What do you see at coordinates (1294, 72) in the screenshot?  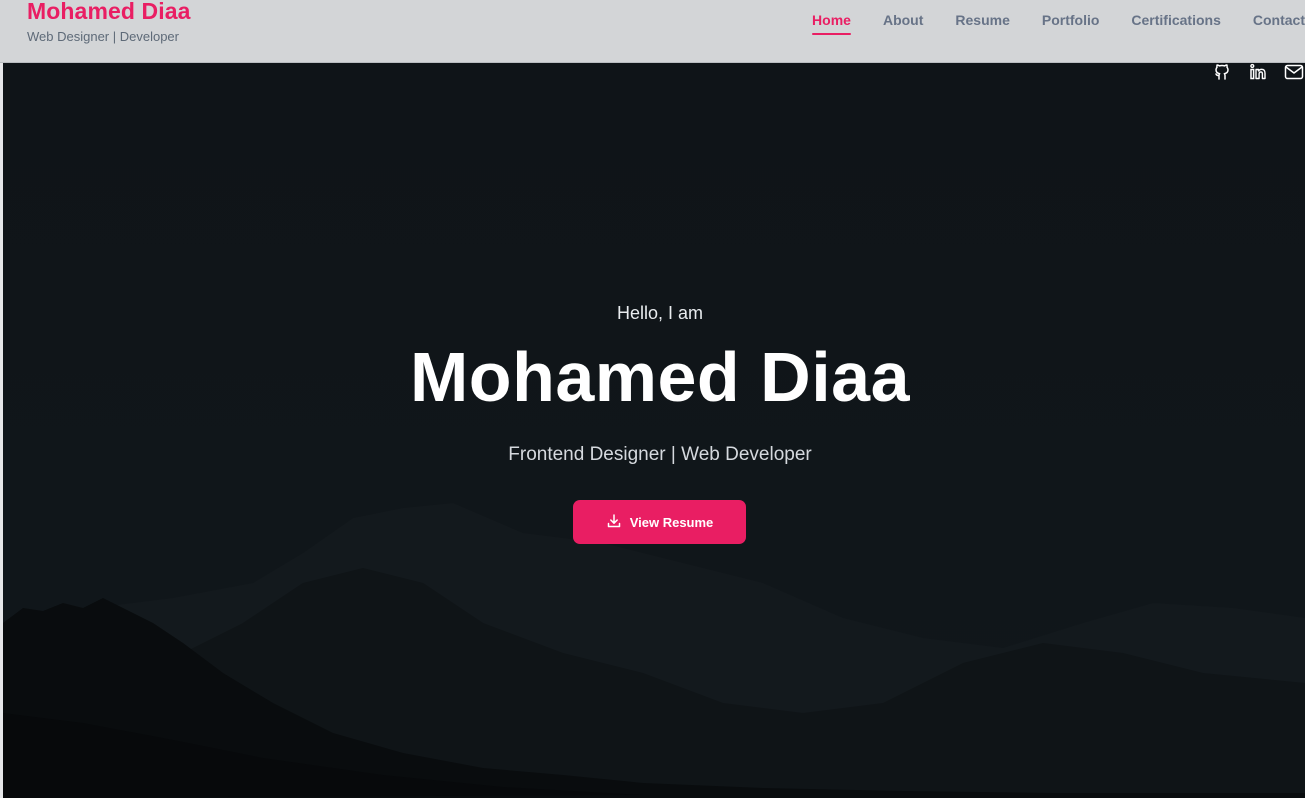 I see `mail-icon` at bounding box center [1294, 72].